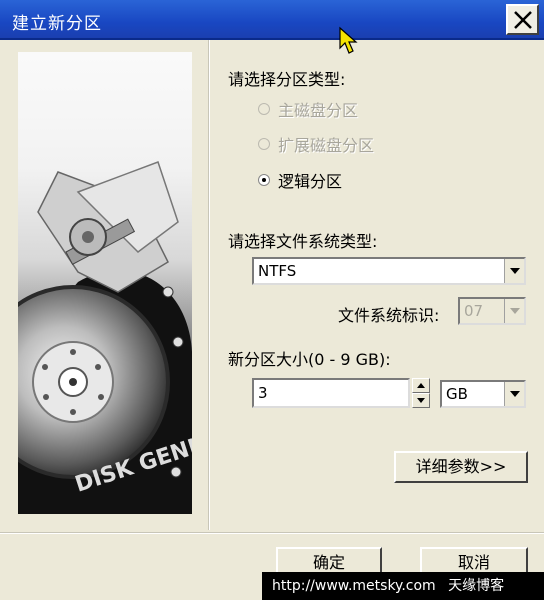 The image size is (544, 600). What do you see at coordinates (492, 311) in the screenshot?
I see `filesystem-id-select: 07` at bounding box center [492, 311].